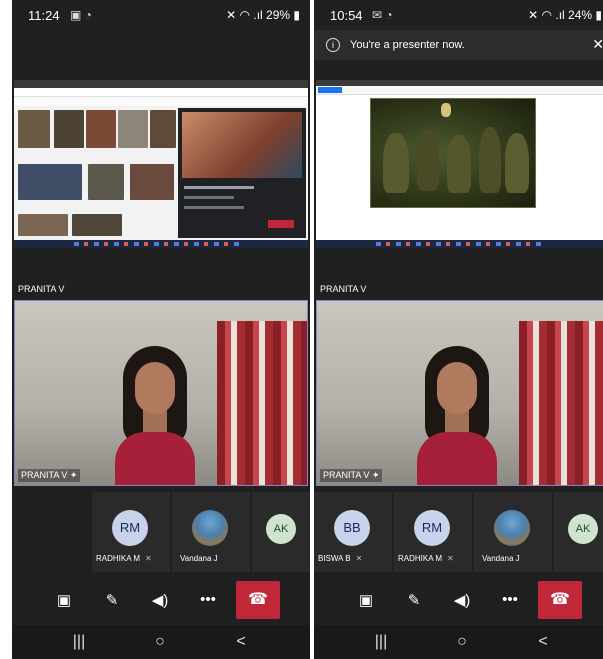  I want to click on participant-tile: BB BISWA B ✕, so click(353, 532).